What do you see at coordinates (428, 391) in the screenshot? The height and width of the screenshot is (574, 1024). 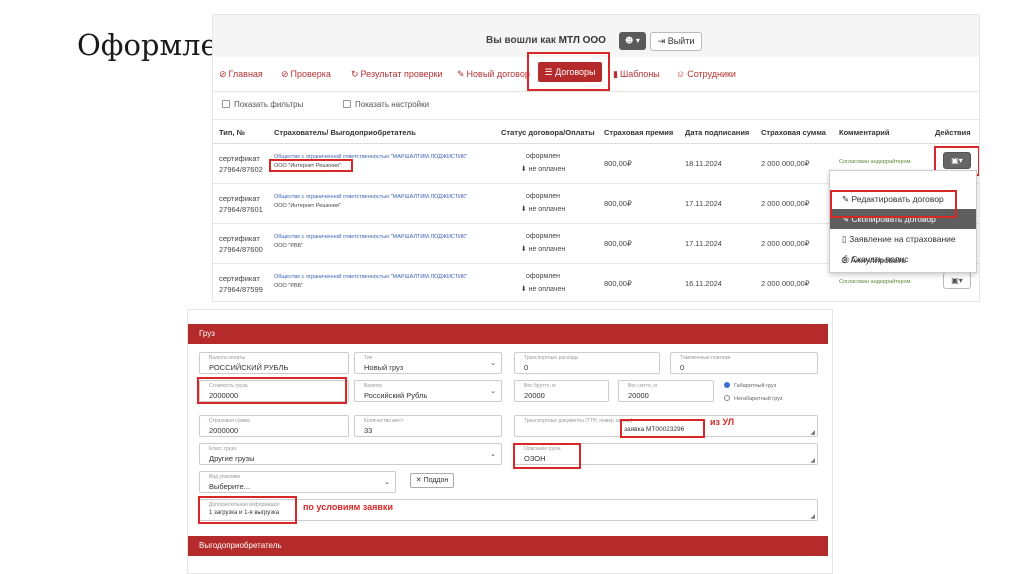 I see `currency2-select: Валюта Российский Рубль ⌄` at bounding box center [428, 391].